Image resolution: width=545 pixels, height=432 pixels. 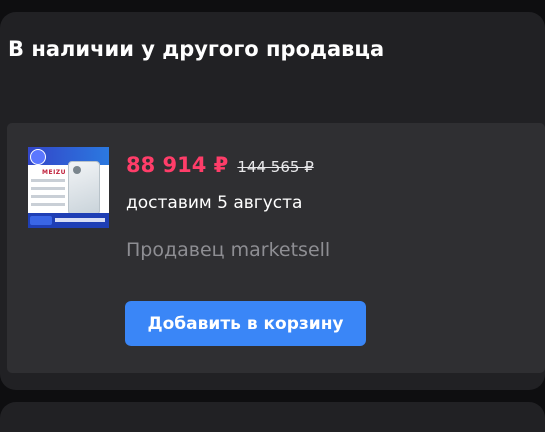 I want to click on product-image: MEIZU, so click(x=68, y=187).